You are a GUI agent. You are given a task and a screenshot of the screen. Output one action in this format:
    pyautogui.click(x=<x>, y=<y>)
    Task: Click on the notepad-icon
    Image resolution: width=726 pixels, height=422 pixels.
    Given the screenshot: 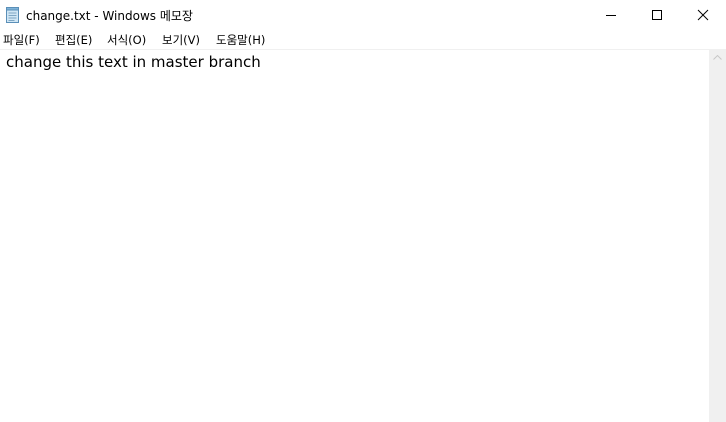 What is the action you would take?
    pyautogui.click(x=13, y=15)
    